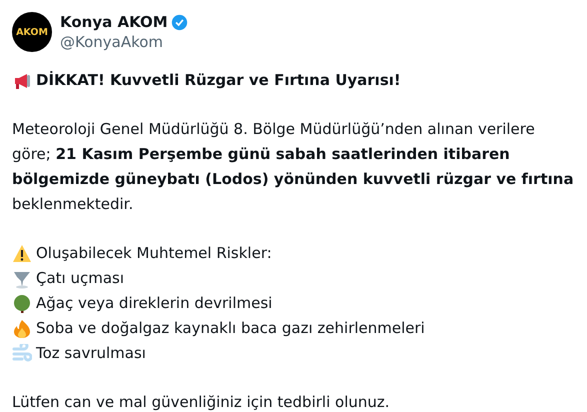 The image size is (587, 412). What do you see at coordinates (230, 328) in the screenshot?
I see `risk-item: Soba ve doğalgaz kaynaklı baca gazı zehirlenmeleri` at bounding box center [230, 328].